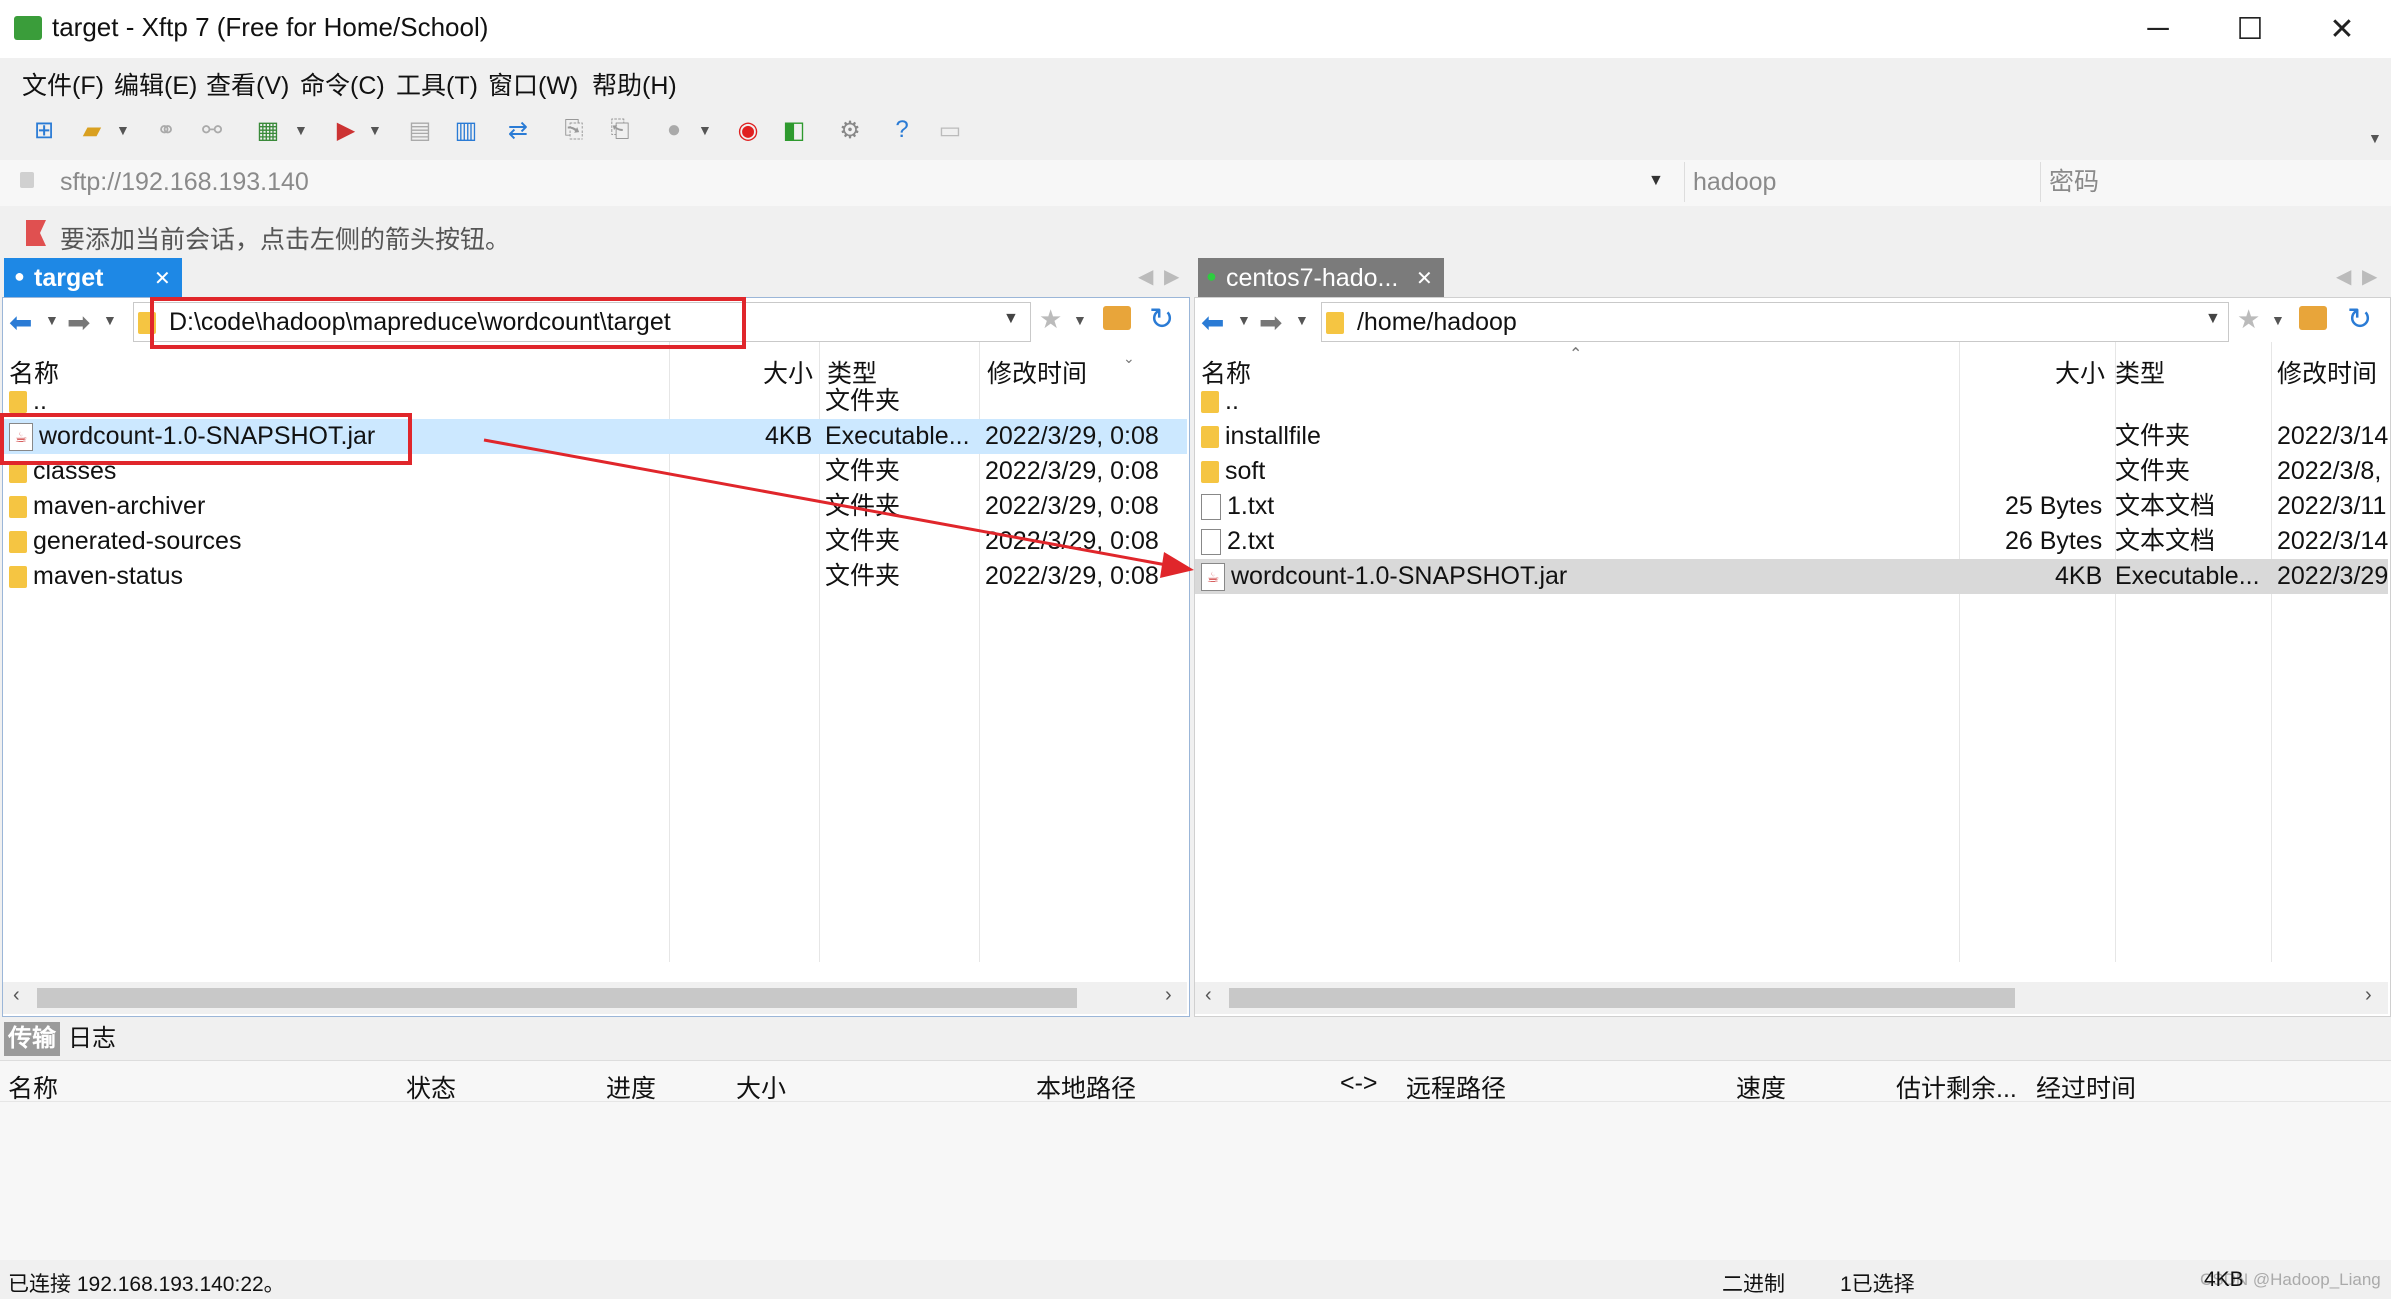 The height and width of the screenshot is (1299, 2391). What do you see at coordinates (631, 1087) in the screenshot?
I see `column-progress: 进度` at bounding box center [631, 1087].